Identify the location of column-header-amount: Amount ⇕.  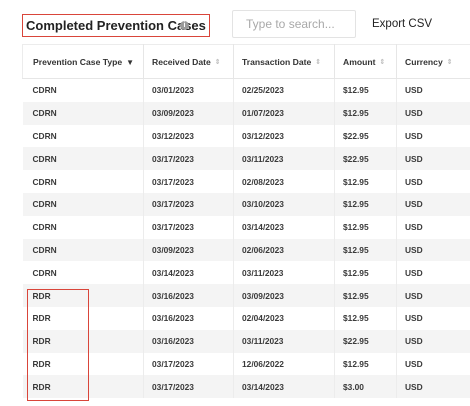
(365, 61).